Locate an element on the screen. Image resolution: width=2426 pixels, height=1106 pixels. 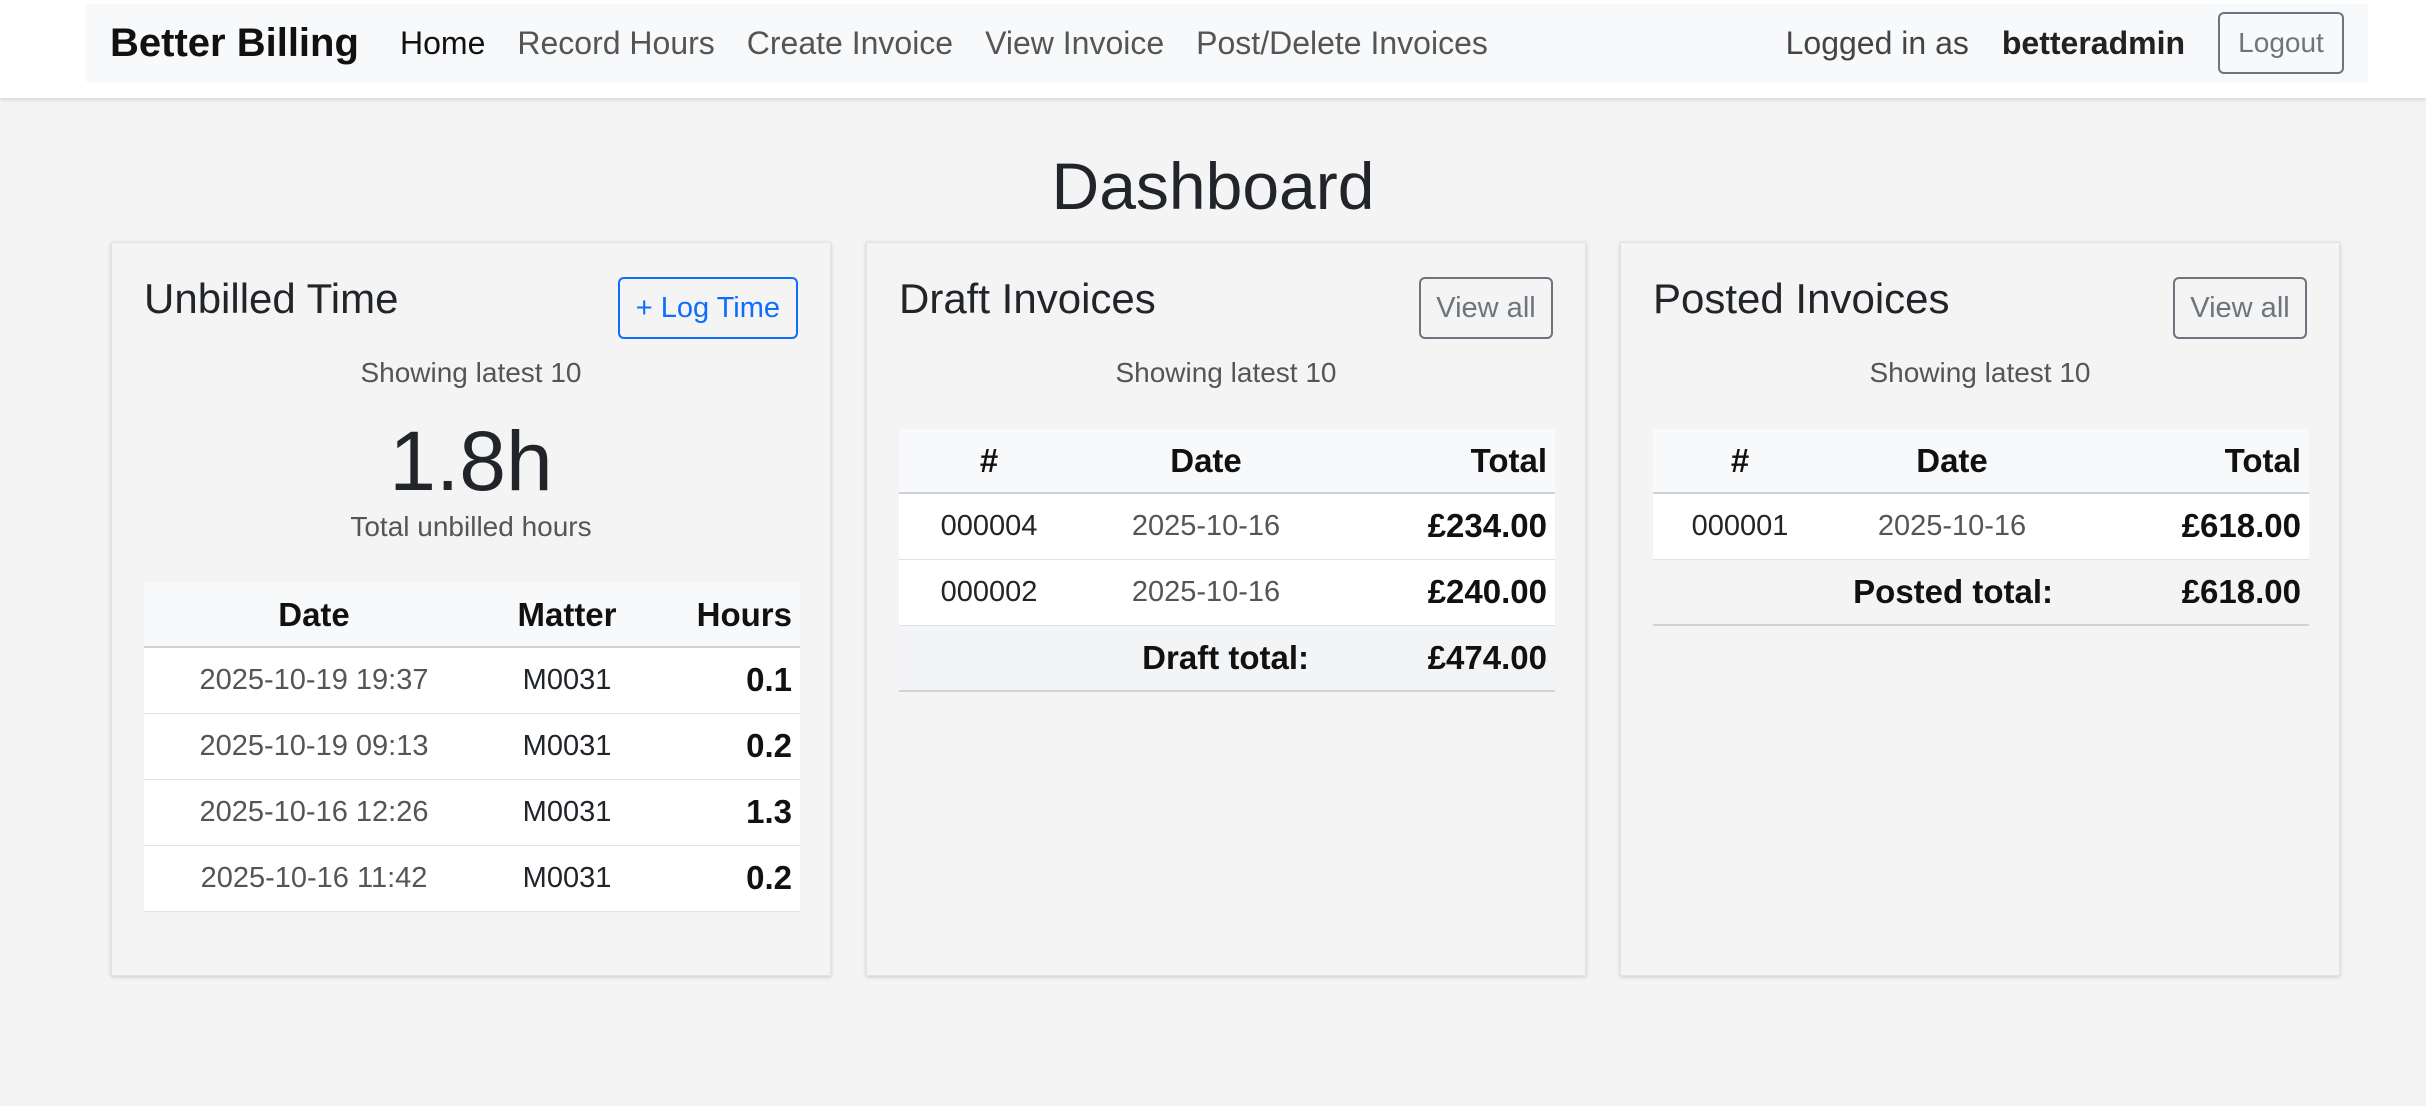
table-row: 2025-10-16 12:26 M0031 1.3 is located at coordinates (472, 812).